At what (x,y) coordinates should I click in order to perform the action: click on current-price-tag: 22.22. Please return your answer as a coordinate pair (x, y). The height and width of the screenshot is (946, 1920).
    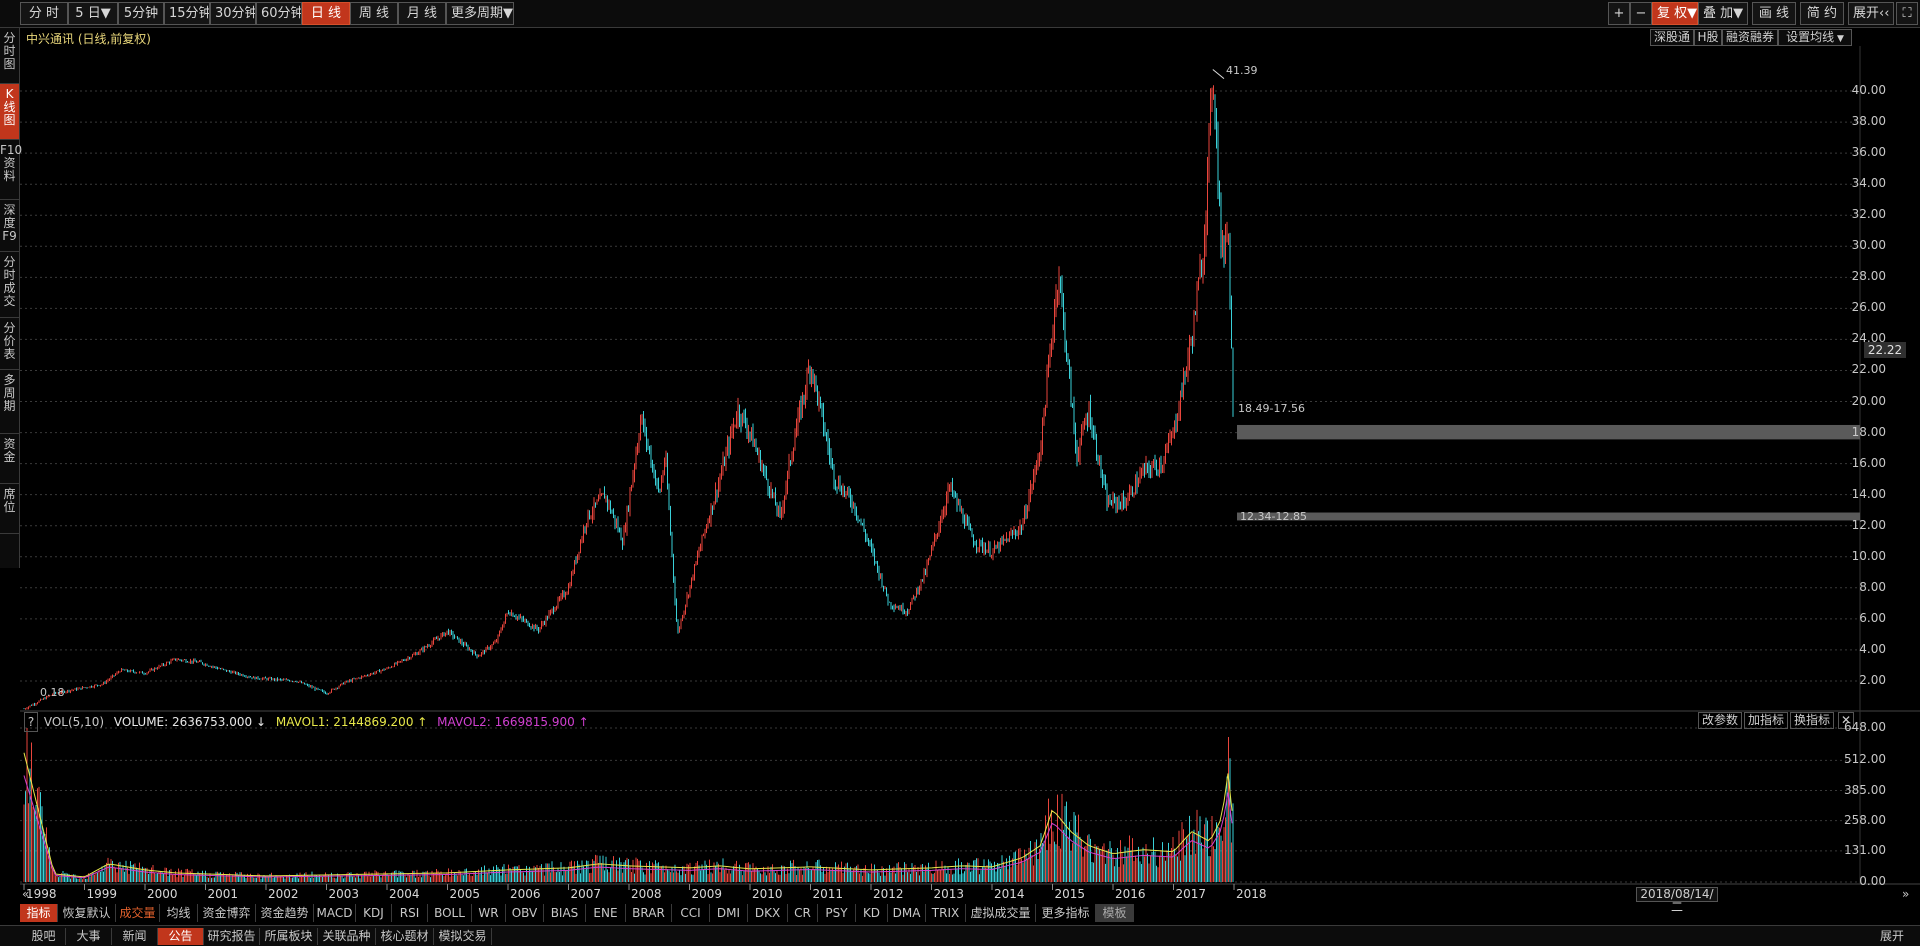
    Looking at the image, I should click on (1885, 350).